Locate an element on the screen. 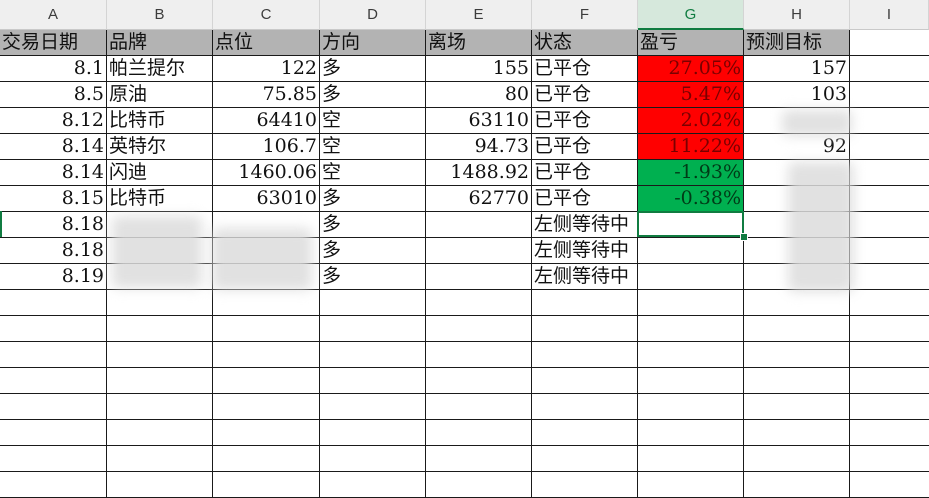  column-header-c: C is located at coordinates (266, 15).